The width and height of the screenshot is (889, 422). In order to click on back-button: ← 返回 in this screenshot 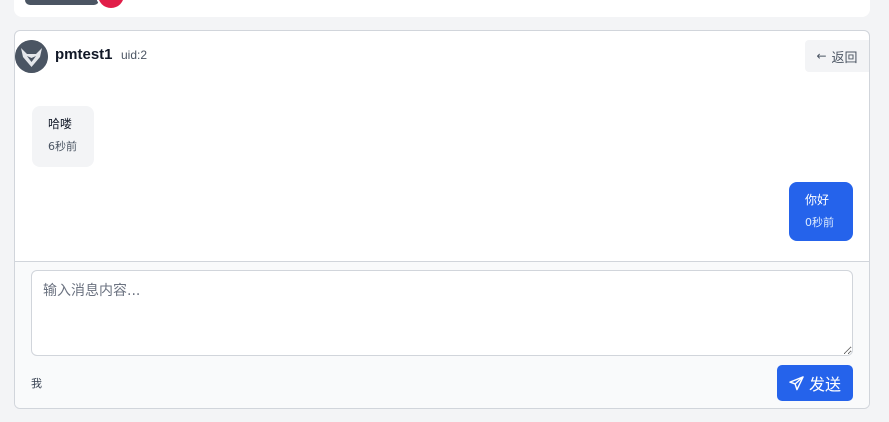, I will do `click(837, 56)`.